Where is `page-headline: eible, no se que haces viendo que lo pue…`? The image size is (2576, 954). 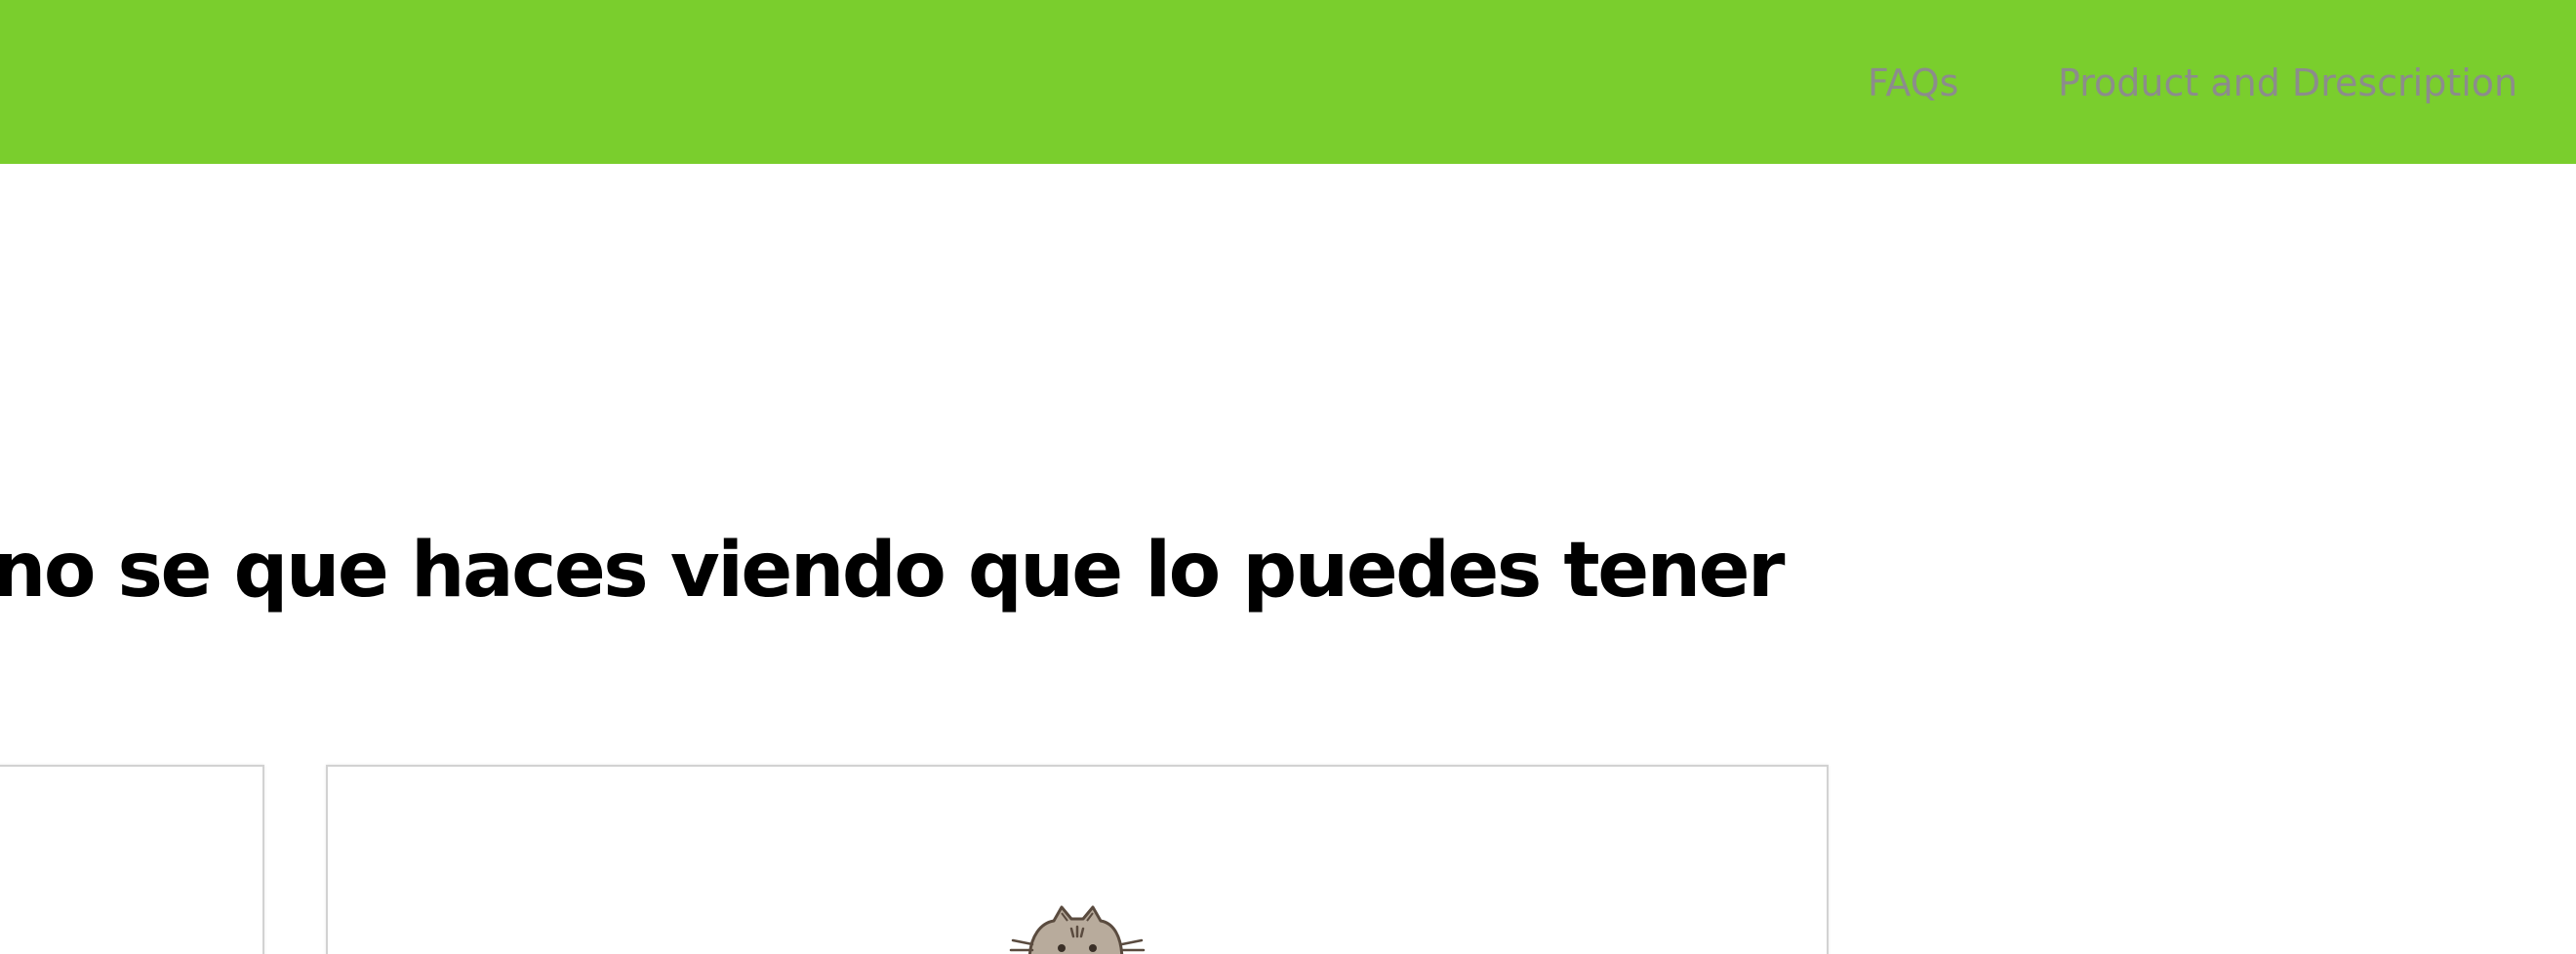 page-headline: eible, no se que haces viendo que lo pue… is located at coordinates (892, 571).